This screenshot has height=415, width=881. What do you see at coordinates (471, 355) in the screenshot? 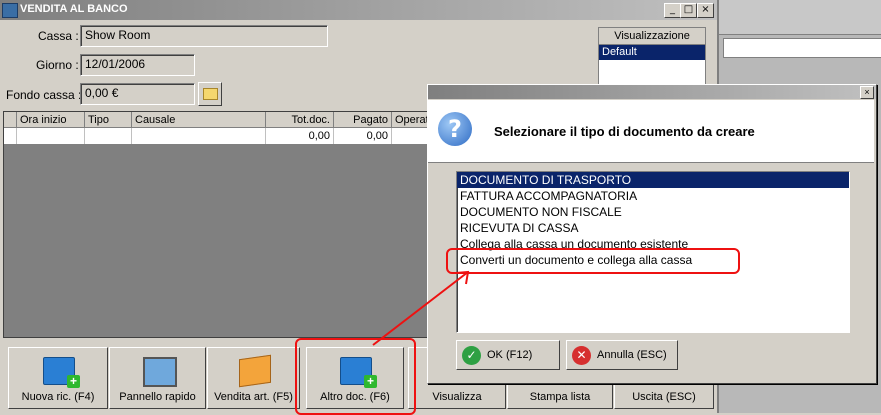
I see `check-icon: ✓` at bounding box center [471, 355].